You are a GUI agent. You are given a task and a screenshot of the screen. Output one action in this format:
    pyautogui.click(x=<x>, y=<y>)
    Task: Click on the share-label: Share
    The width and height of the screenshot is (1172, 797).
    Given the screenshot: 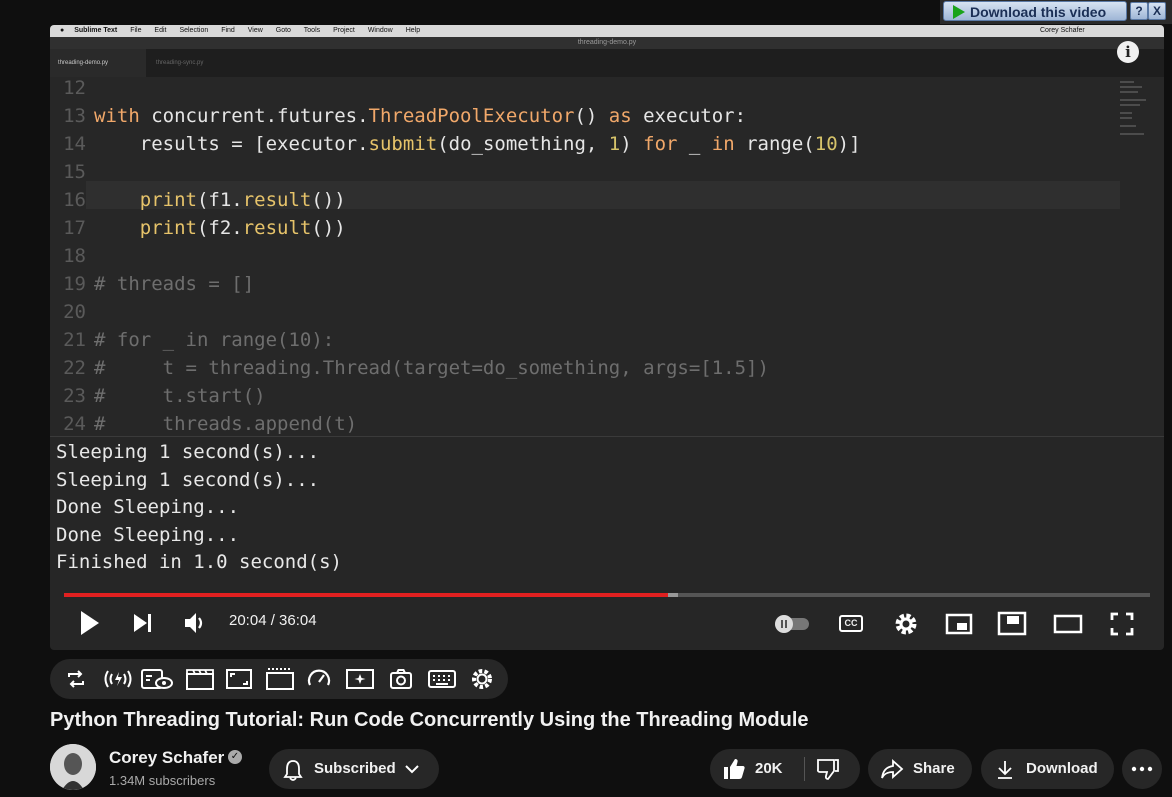 What is the action you would take?
    pyautogui.click(x=934, y=768)
    